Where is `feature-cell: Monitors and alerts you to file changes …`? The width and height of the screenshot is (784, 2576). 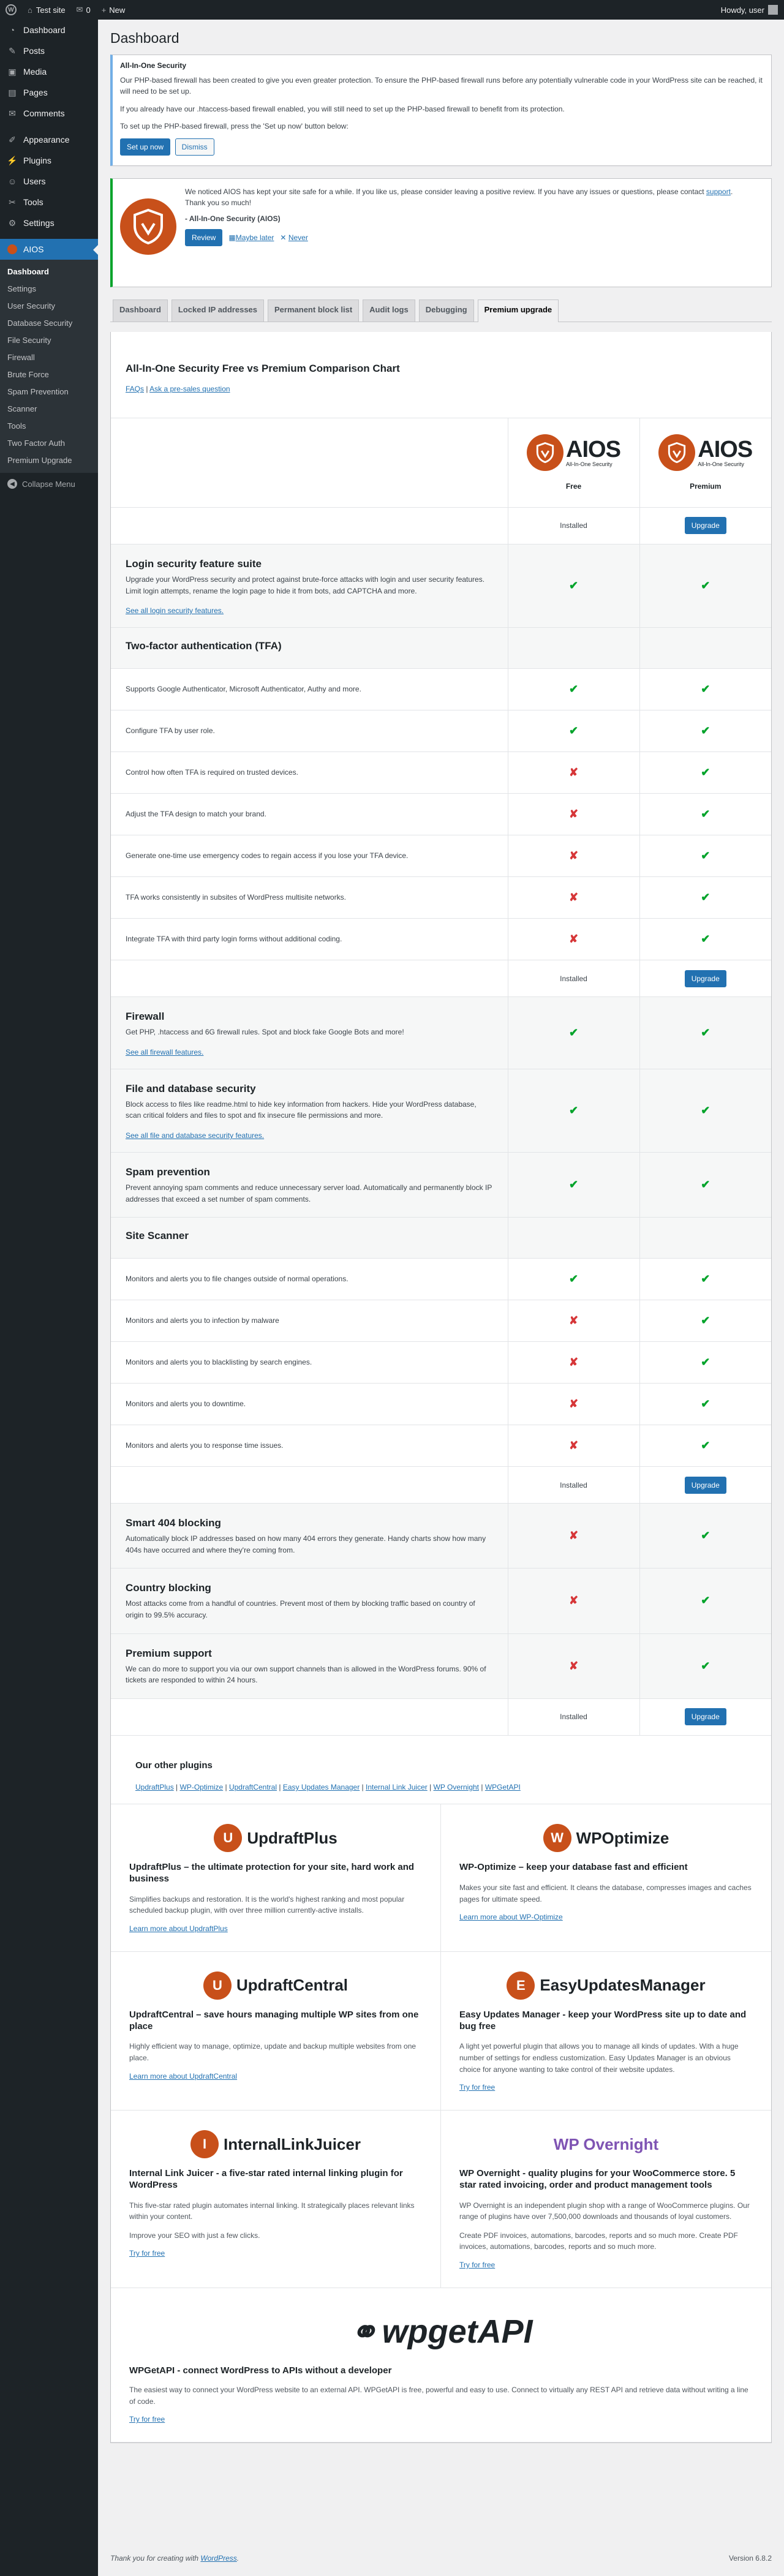
feature-cell: Monitors and alerts you to file changes … is located at coordinates (309, 1279).